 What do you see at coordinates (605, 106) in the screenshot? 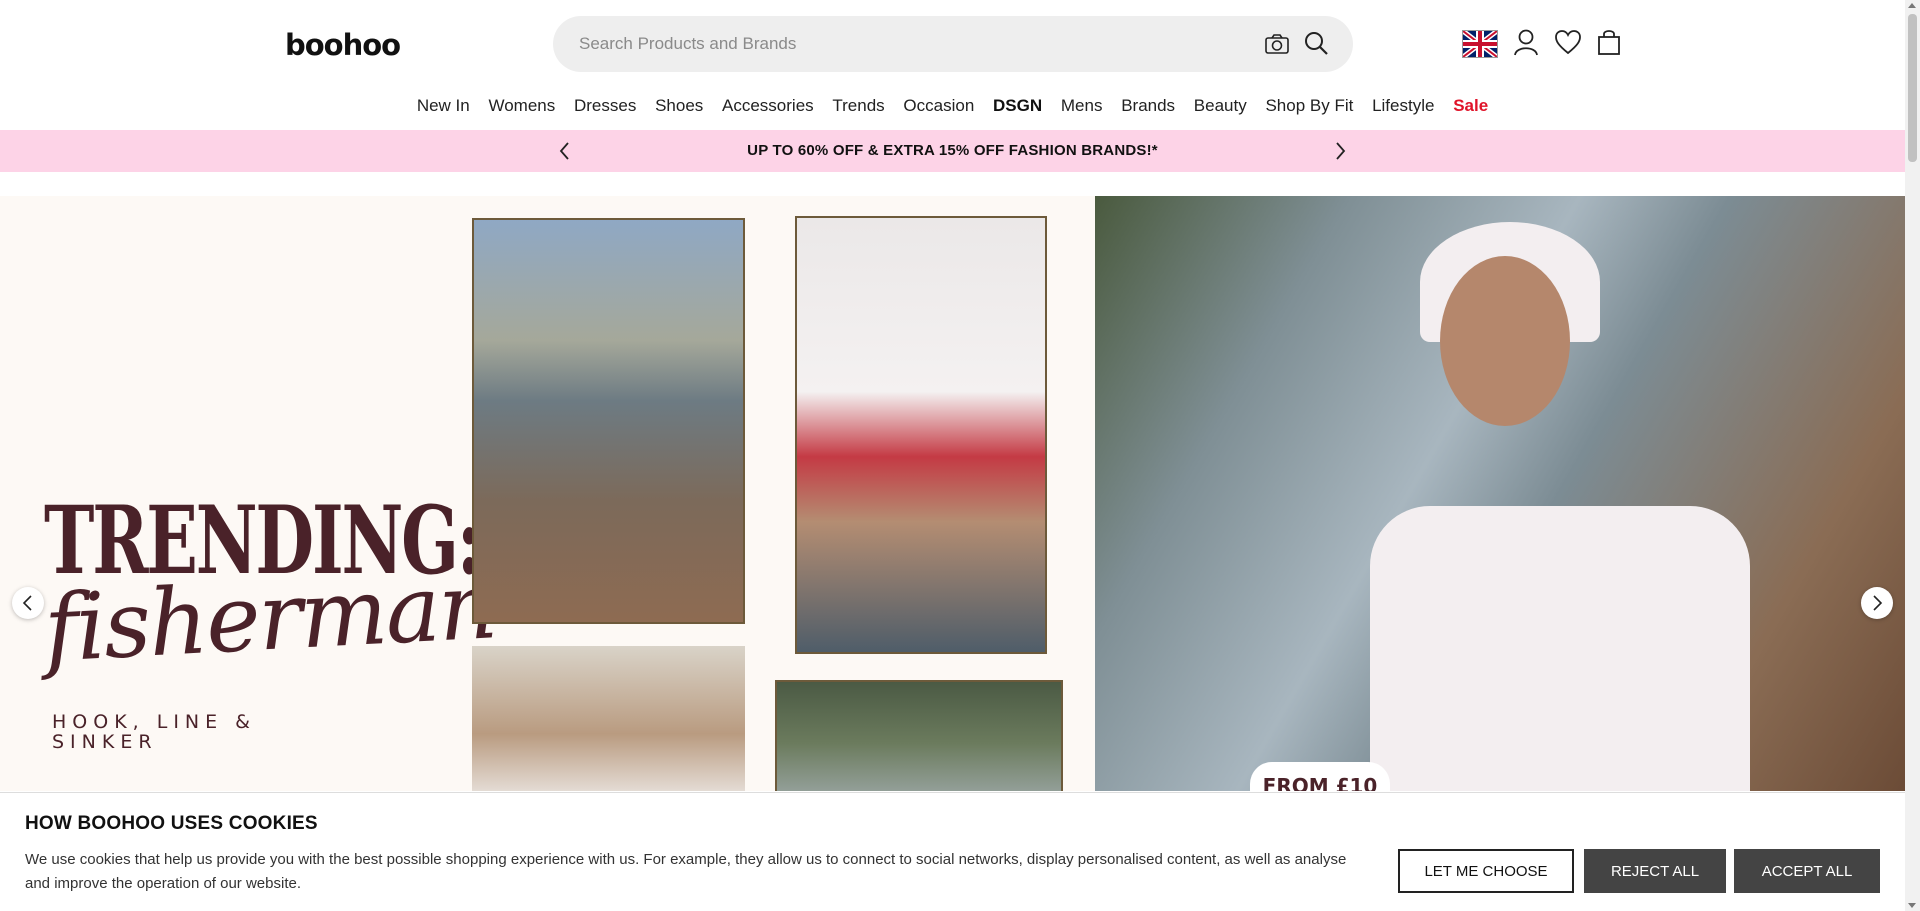
I see `nav-dresses: Dresses` at bounding box center [605, 106].